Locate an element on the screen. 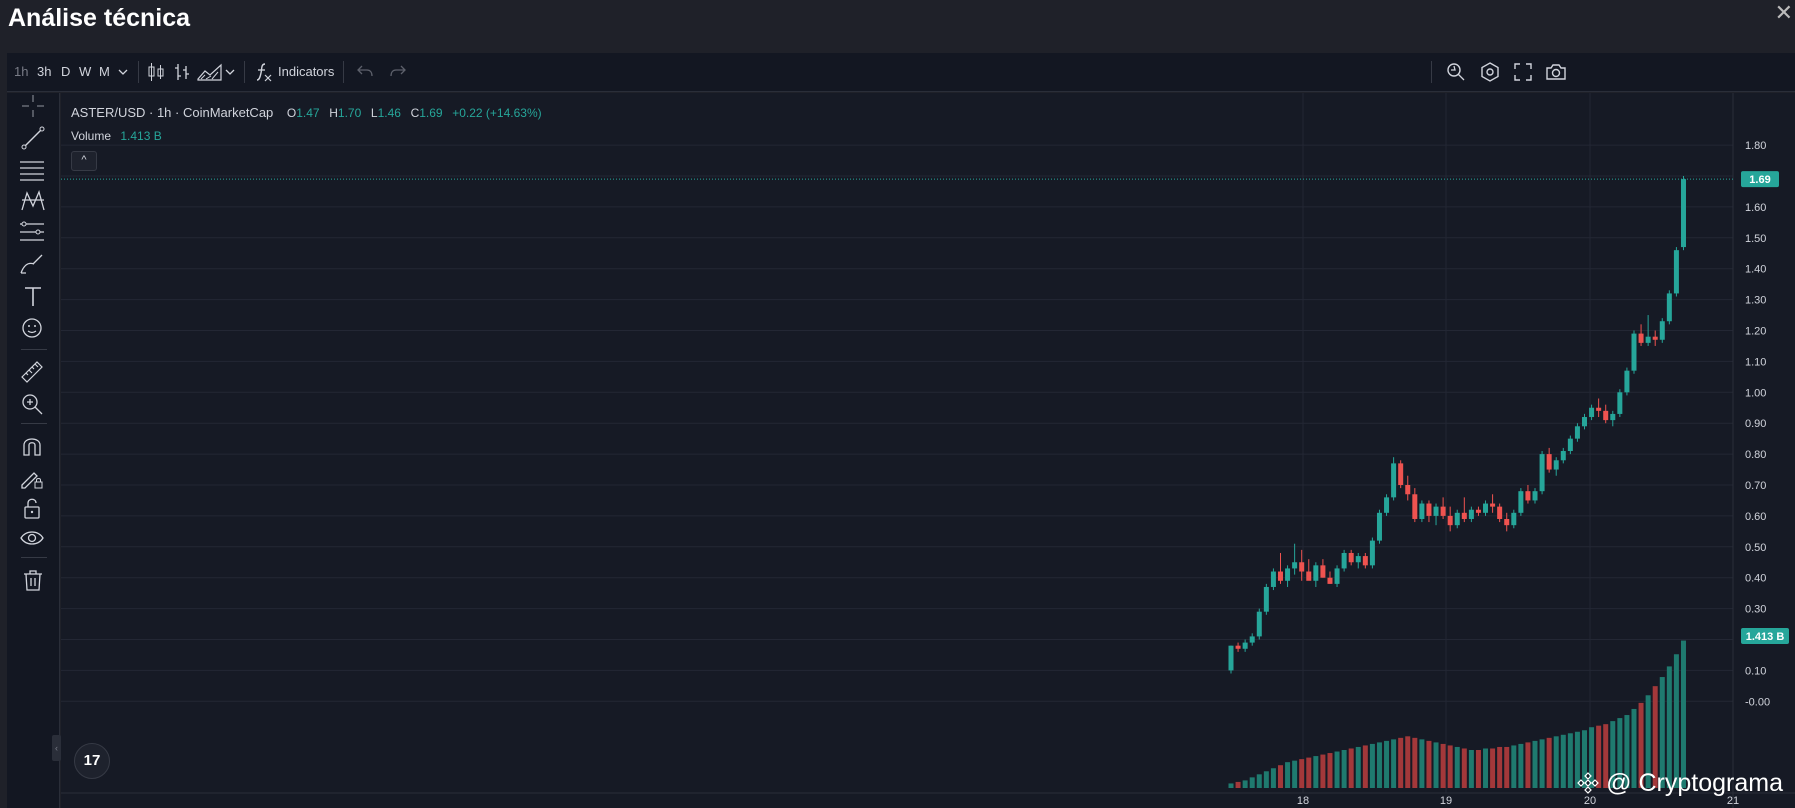  y-tick-label: 0.90 is located at coordinates (1755, 424).